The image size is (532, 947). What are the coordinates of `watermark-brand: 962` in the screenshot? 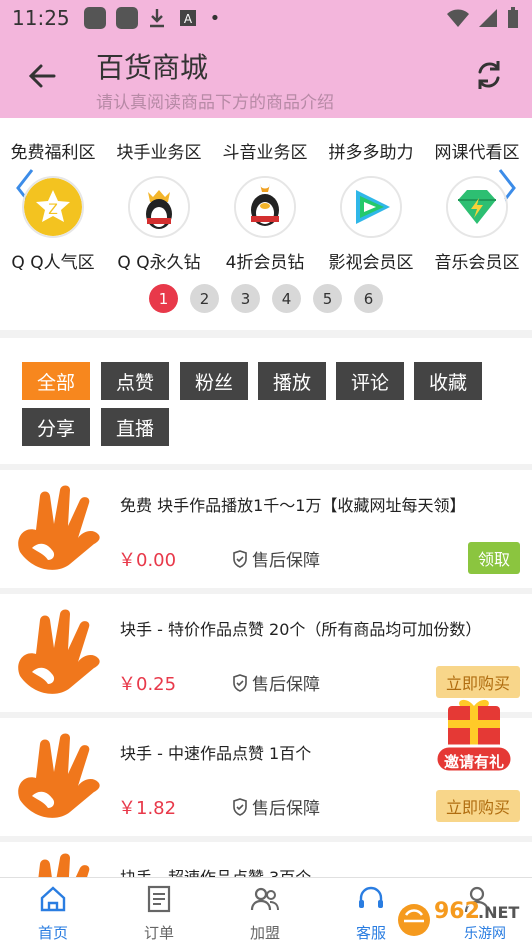 It's located at (457, 911).